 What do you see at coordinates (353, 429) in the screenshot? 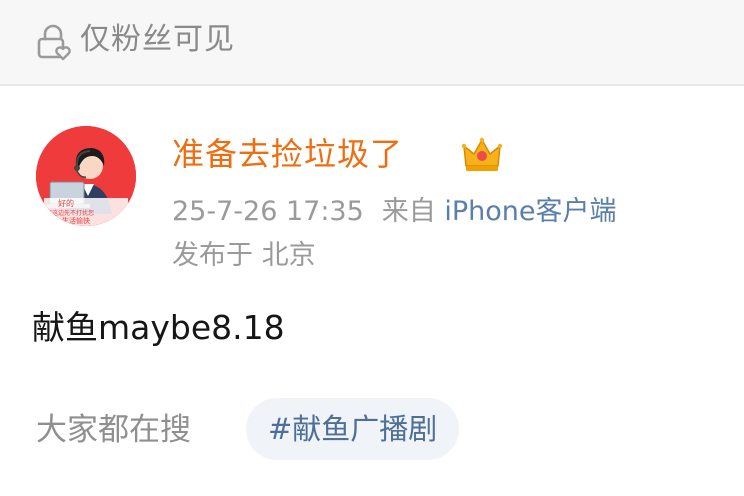
I see `hashtag-chip: #献鱼广播剧` at bounding box center [353, 429].